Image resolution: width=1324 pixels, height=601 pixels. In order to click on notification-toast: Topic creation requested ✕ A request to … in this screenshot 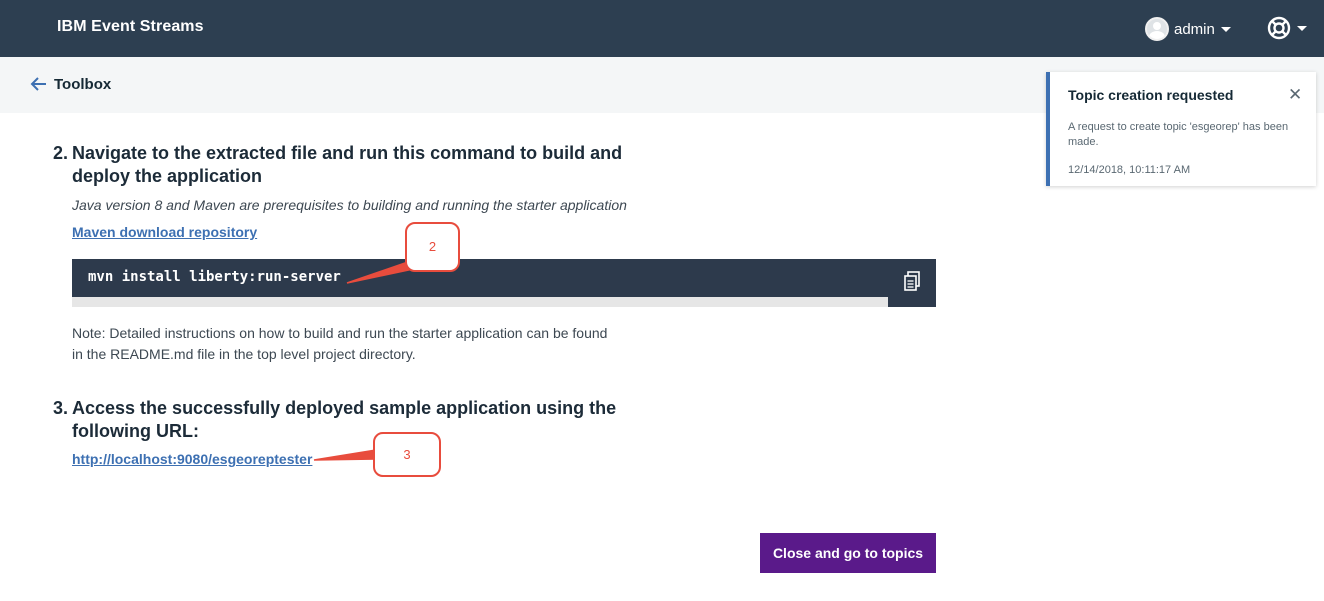, I will do `click(1181, 129)`.